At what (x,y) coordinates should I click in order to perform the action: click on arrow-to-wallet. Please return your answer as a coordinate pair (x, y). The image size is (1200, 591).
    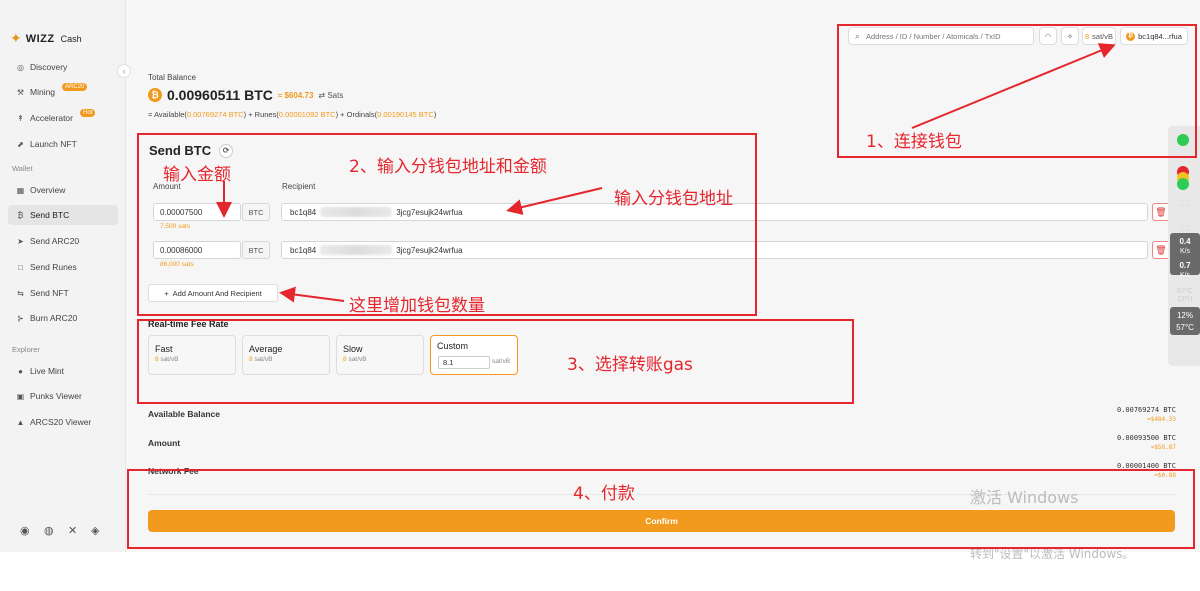
    Looking at the image, I should click on (1013, 86).